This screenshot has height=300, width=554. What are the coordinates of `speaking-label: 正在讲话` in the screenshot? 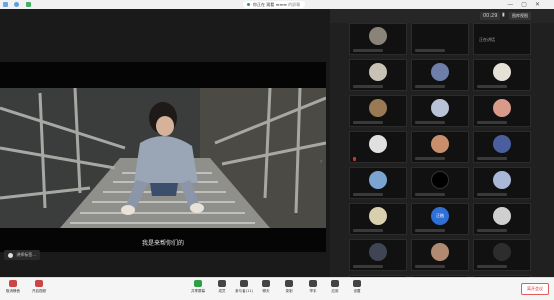 It's located at (487, 39).